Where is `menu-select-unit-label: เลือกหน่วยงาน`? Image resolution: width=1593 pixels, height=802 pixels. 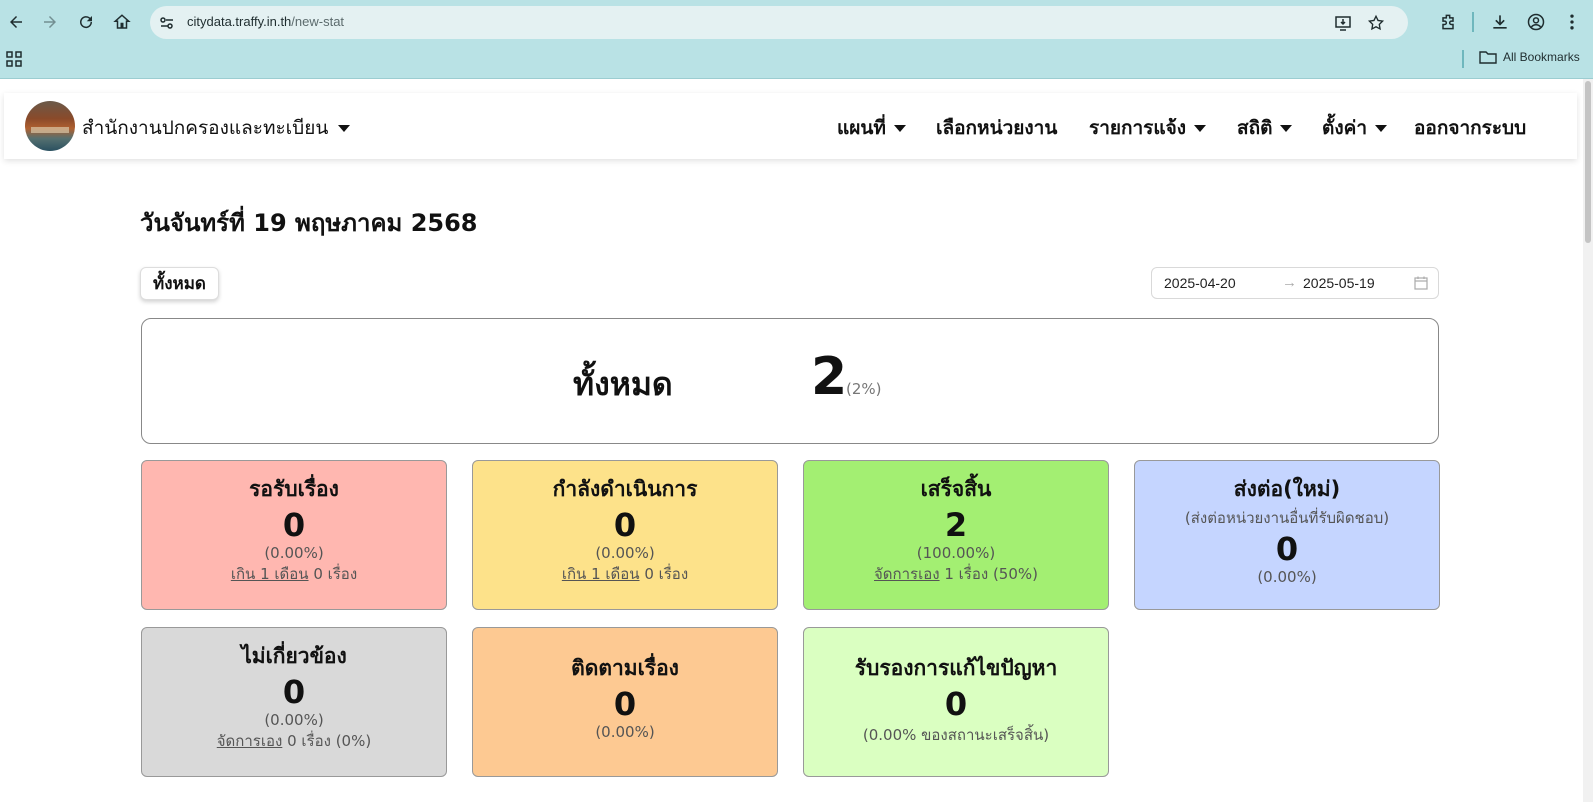 menu-select-unit-label: เลือกหน่วยงาน is located at coordinates (997, 128).